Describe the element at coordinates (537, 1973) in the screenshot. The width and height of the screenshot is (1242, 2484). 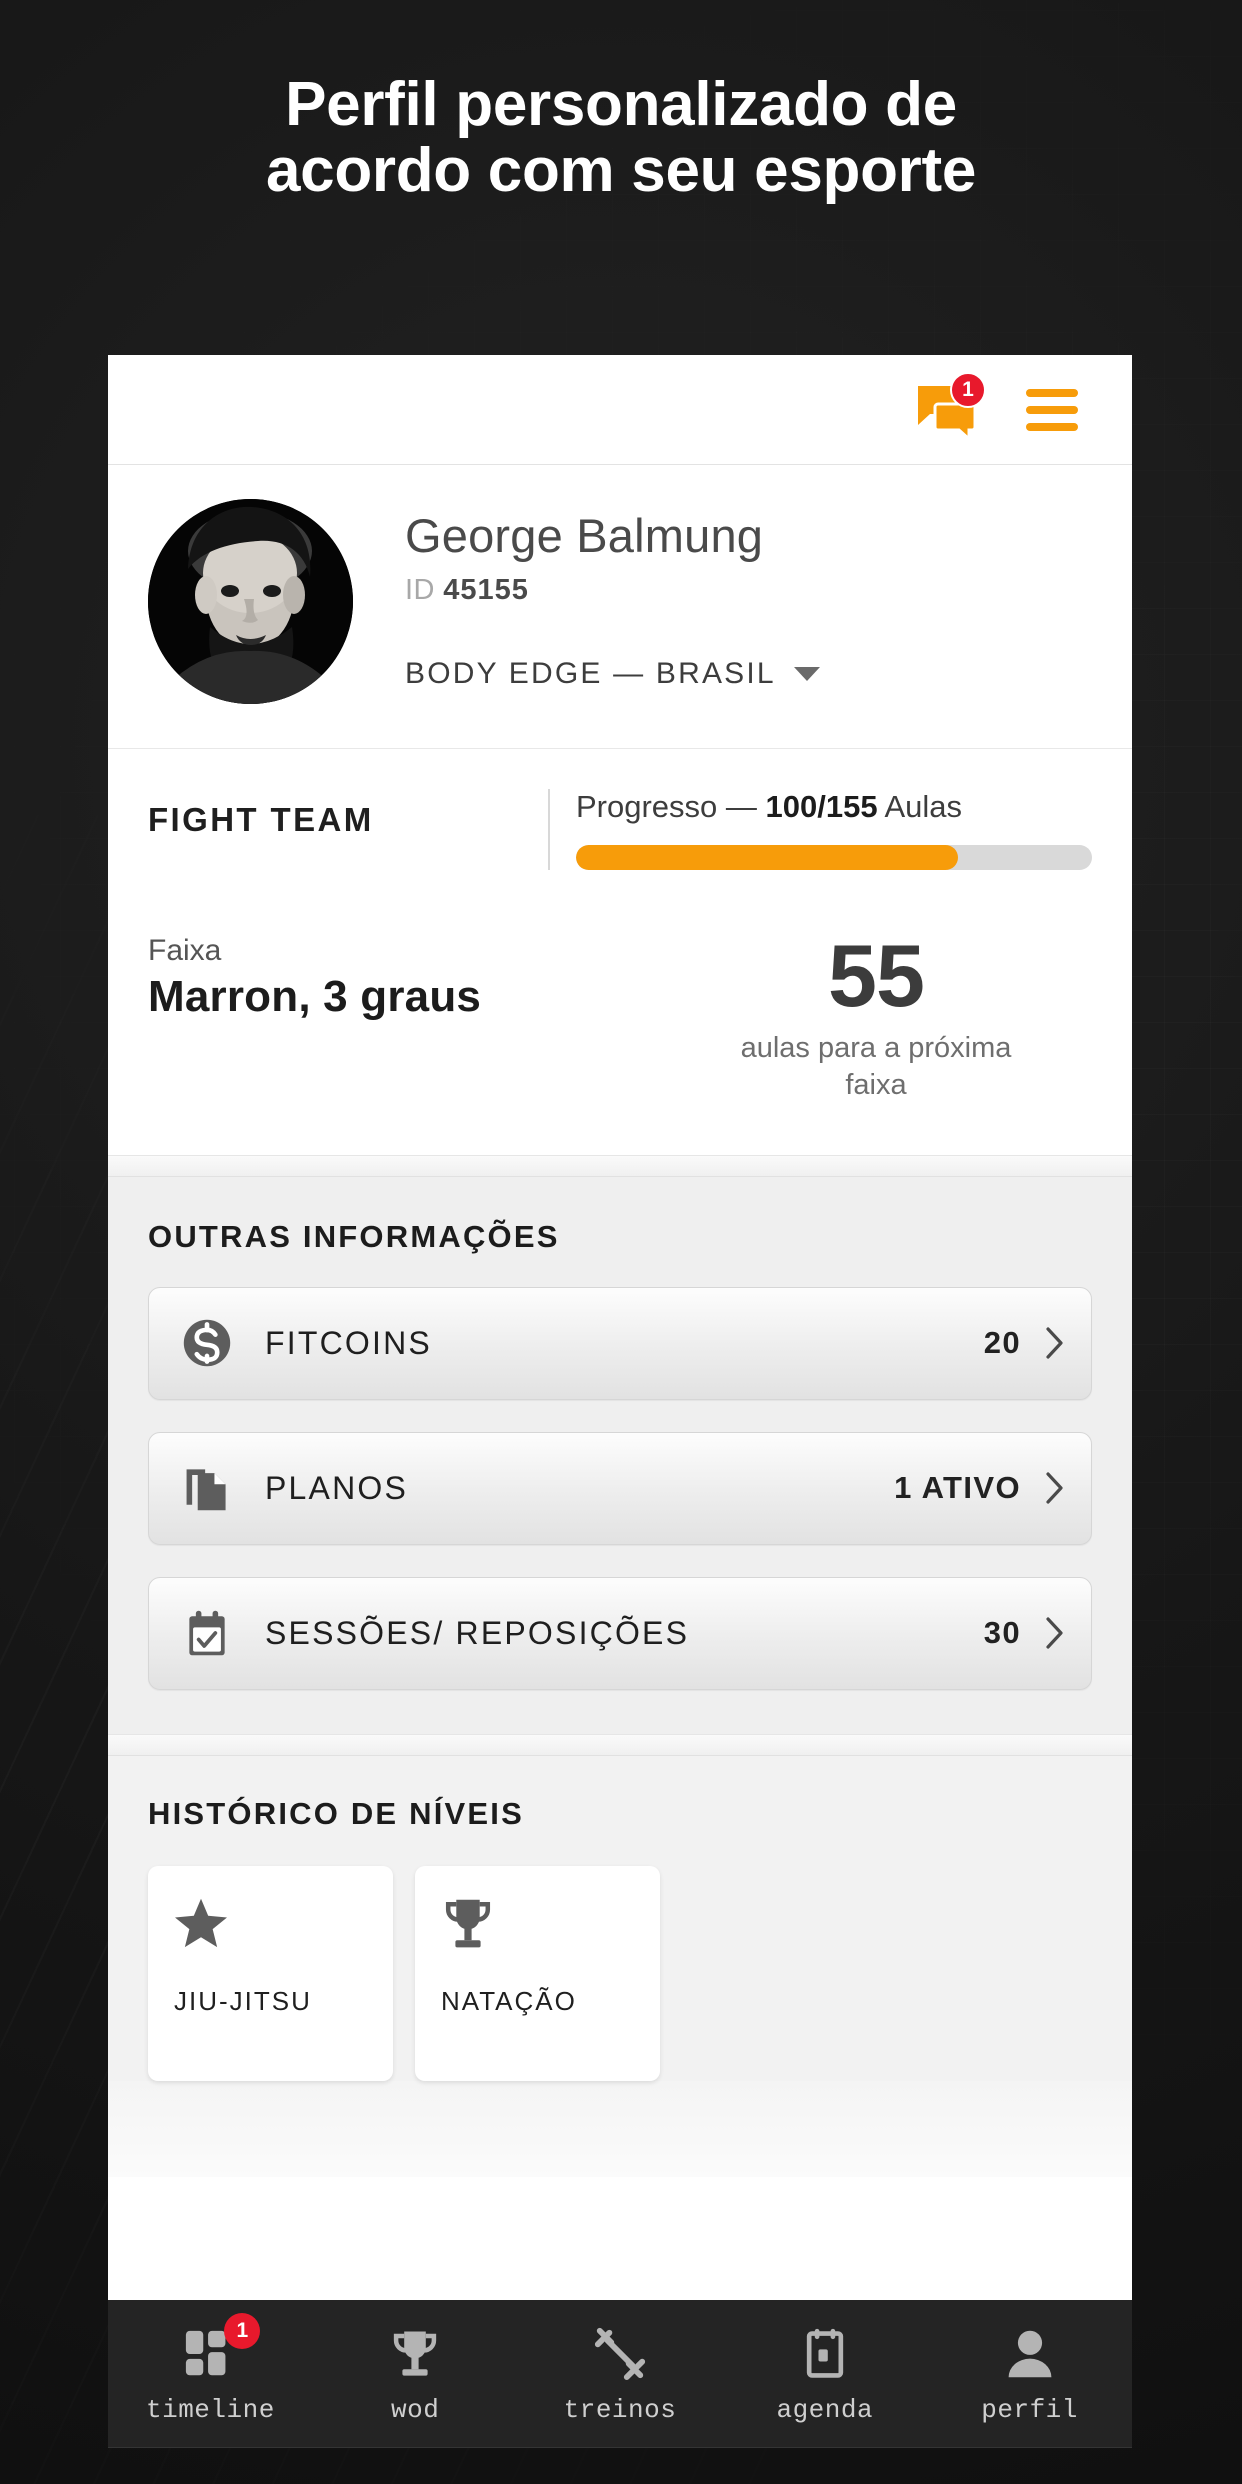
I see `level-card-natacao: NATAÇÃO` at that location.